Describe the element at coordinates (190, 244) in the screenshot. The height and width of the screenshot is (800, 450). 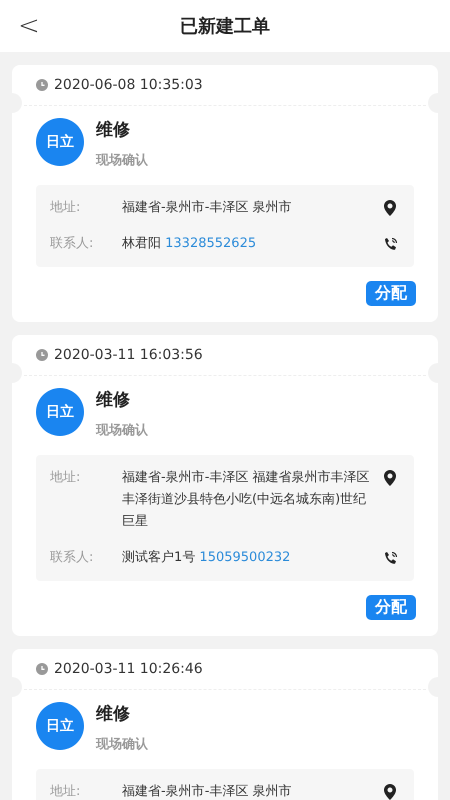
I see `contact-text: 林君阳 13328552625` at that location.